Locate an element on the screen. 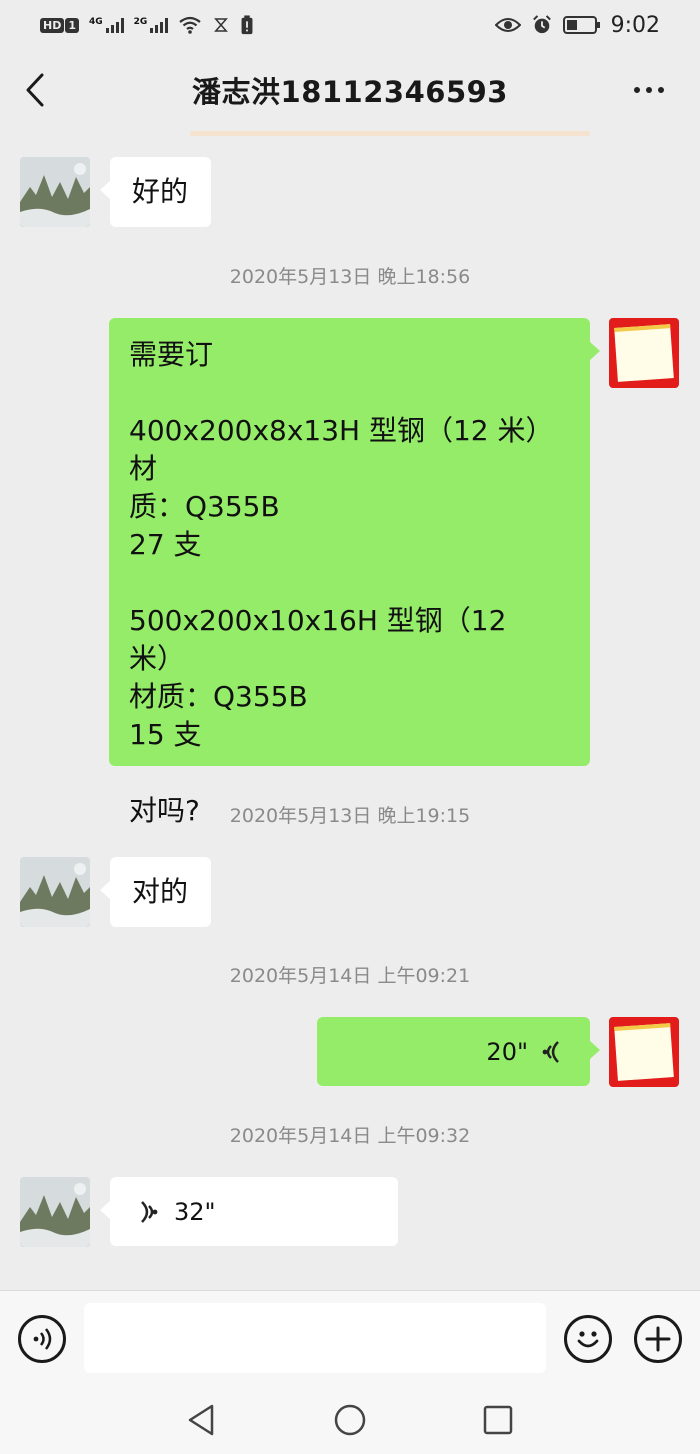  status-left: HD 1 4G 2G is located at coordinates (147, 25).